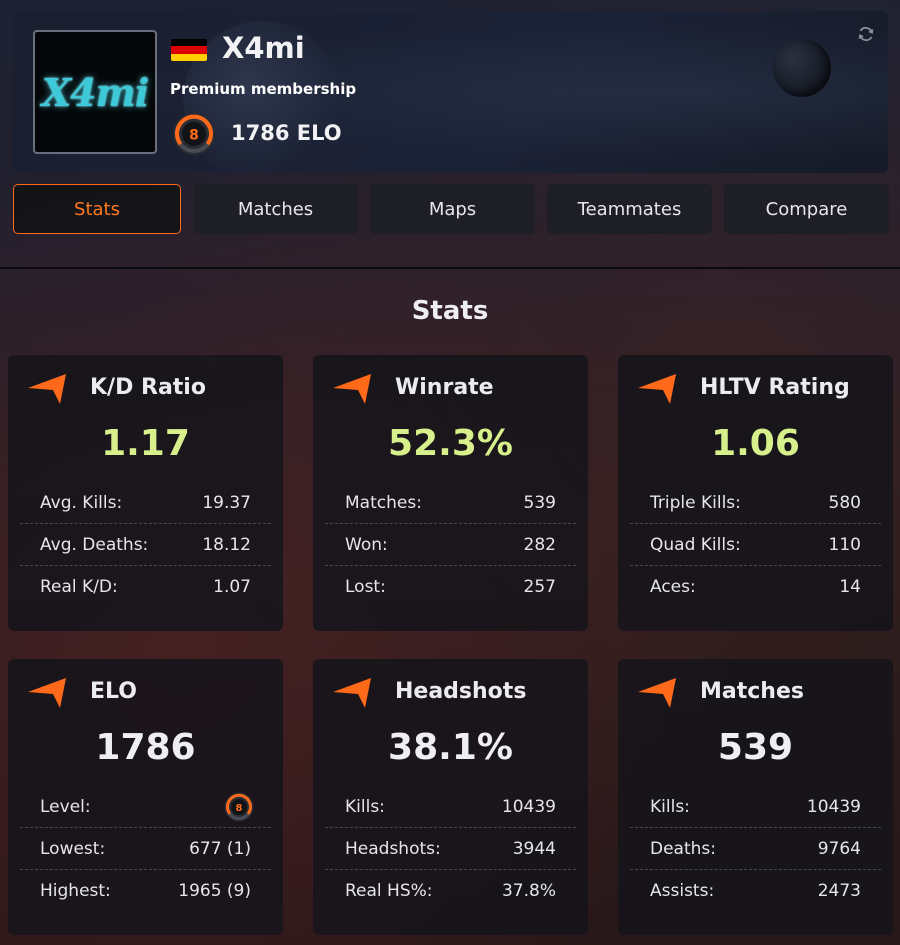  Describe the element at coordinates (145, 807) in the screenshot. I see `stat-row: Level: 8` at that location.